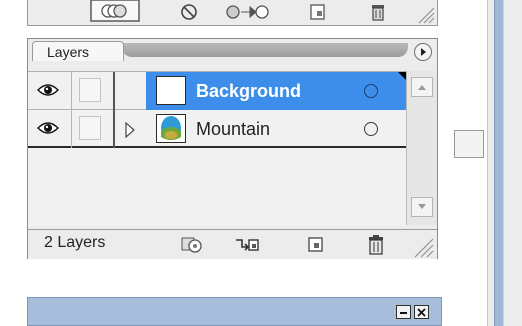 The image size is (522, 326). I want to click on layer-row-background: Background, so click(217, 91).